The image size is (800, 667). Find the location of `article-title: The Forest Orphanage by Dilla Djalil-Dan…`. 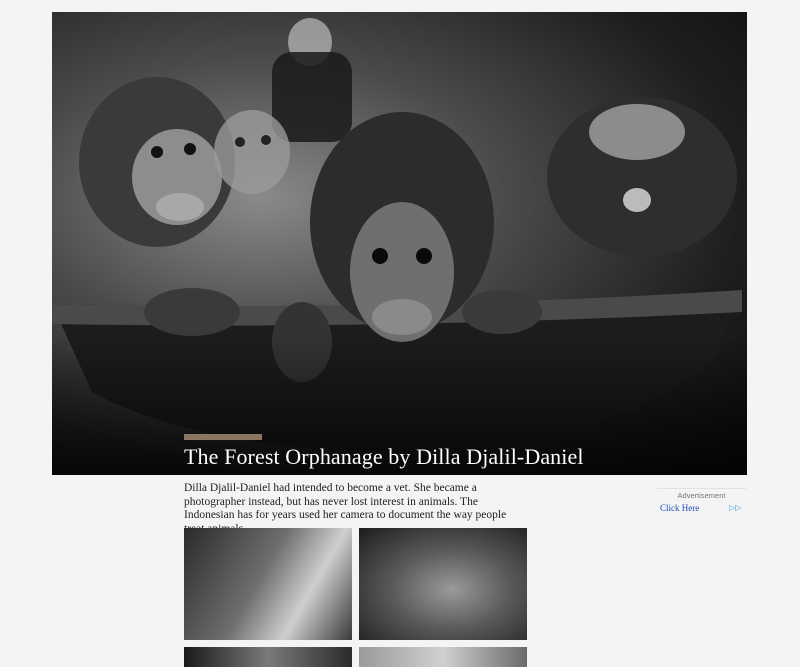

article-title: The Forest Orphanage by Dilla Djalil-Dan… is located at coordinates (384, 456).